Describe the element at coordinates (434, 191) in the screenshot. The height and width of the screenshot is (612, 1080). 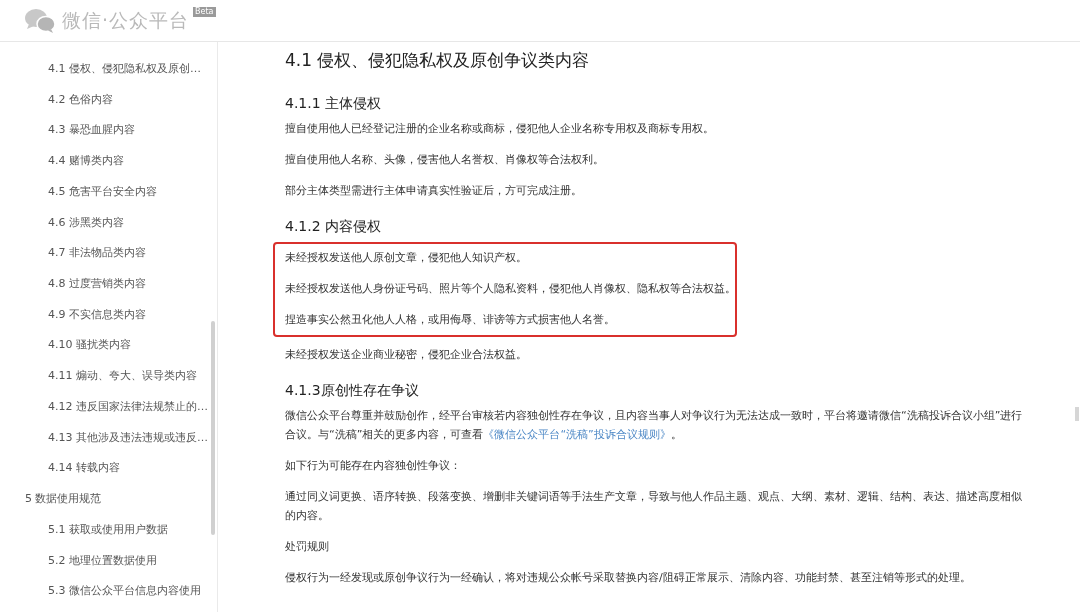
I see `paragraph: 部分主体类型需进行主体申请真实性验证后，方可完成注册。` at that location.